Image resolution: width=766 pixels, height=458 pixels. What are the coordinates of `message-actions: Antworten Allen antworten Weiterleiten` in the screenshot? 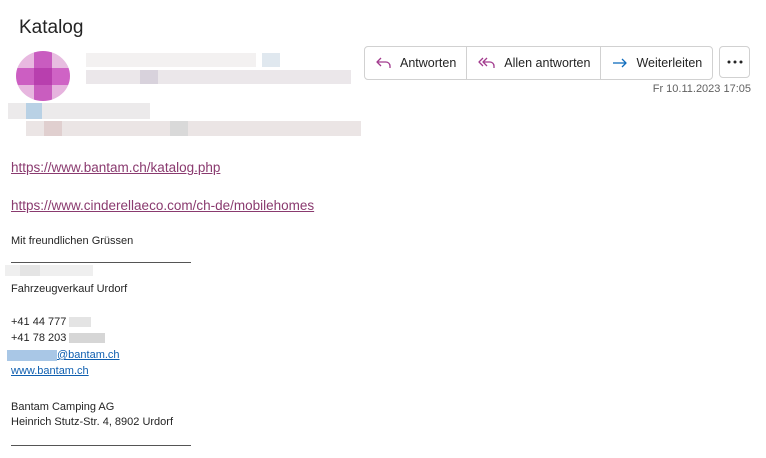 It's located at (539, 63).